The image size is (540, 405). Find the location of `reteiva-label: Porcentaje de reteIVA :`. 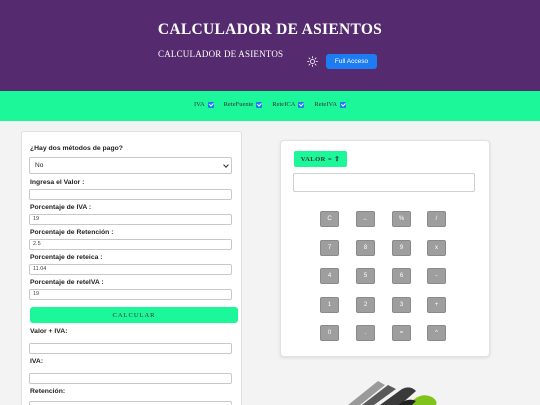

reteiva-label: Porcentaje de reteIVA : is located at coordinates (67, 282).